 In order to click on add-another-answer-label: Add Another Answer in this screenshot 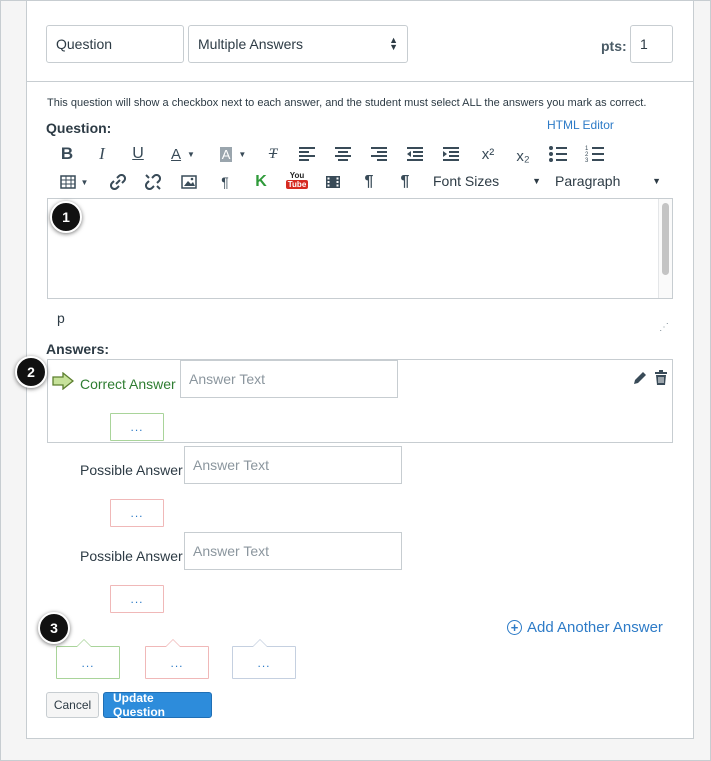, I will do `click(595, 627)`.